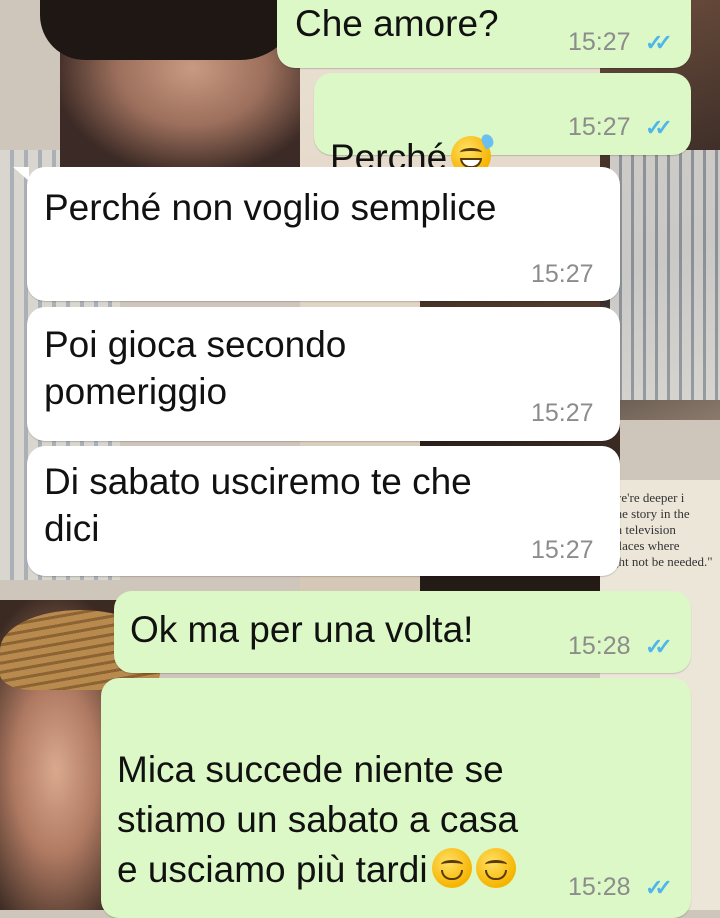 The height and width of the screenshot is (918, 720). Describe the element at coordinates (195, 368) in the screenshot. I see `message-text: Poi gioca secondo pomeriggio` at that location.